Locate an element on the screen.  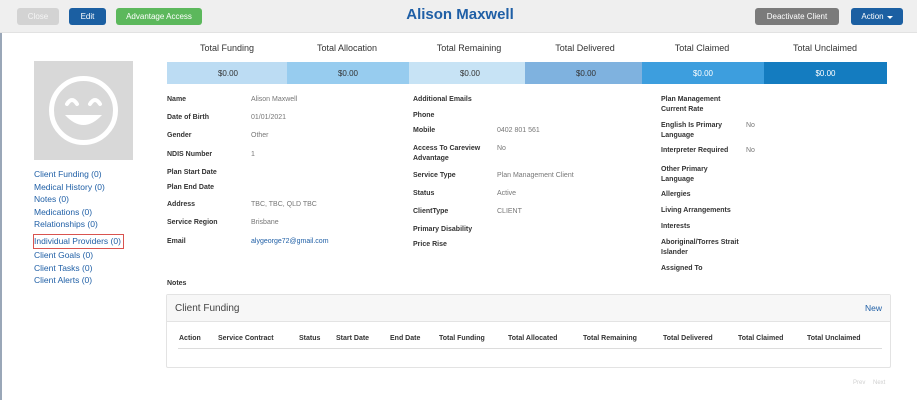
value-date-of-birth: 01/01/2021 is located at coordinates (269, 117).